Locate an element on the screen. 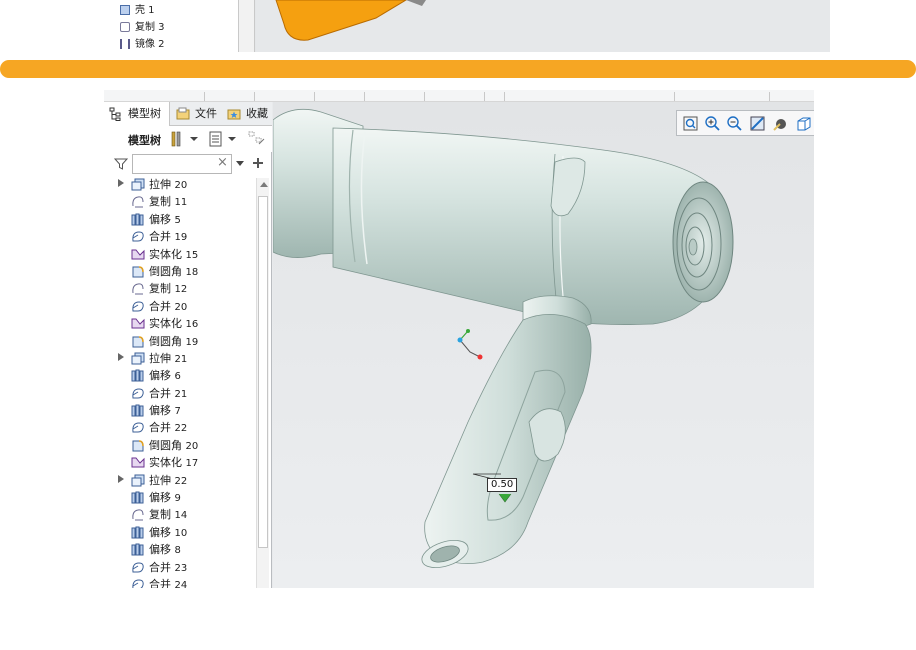 Image resolution: width=916 pixels, height=650 pixels. tree-item-label: 倒圆角 20 is located at coordinates (174, 445).